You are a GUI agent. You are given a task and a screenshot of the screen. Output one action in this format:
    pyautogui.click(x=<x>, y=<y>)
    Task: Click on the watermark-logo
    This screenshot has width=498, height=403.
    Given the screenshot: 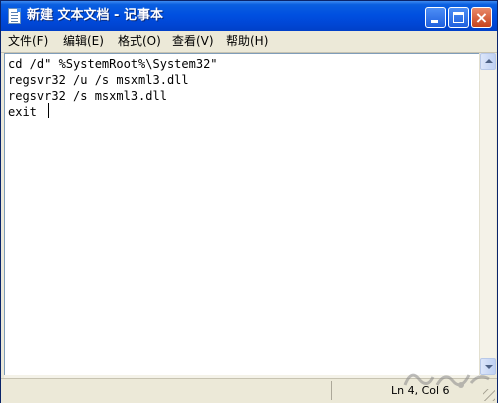 What is the action you would take?
    pyautogui.click(x=446, y=380)
    